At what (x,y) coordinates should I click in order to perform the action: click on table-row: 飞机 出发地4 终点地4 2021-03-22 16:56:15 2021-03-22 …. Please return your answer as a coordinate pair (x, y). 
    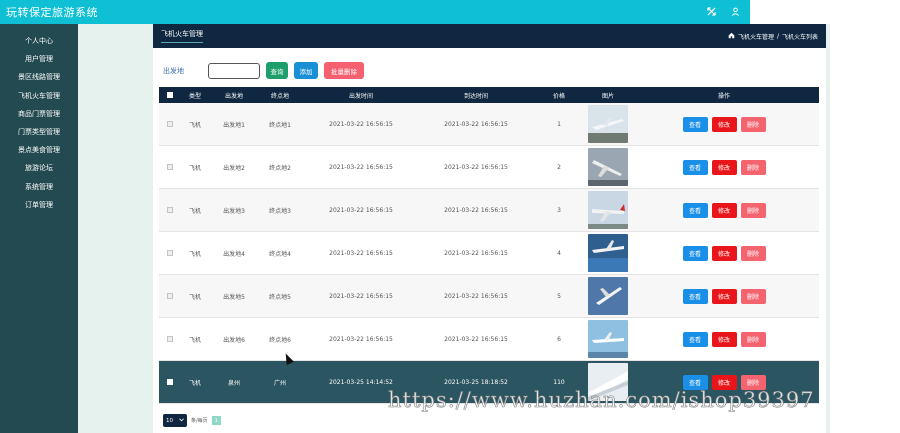
    Looking at the image, I should click on (489, 253).